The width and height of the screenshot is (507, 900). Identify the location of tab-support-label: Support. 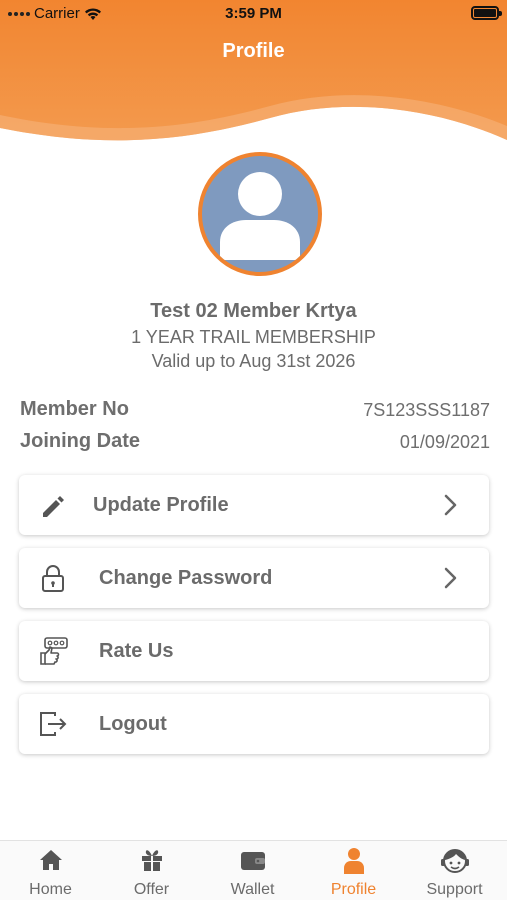
(454, 889).